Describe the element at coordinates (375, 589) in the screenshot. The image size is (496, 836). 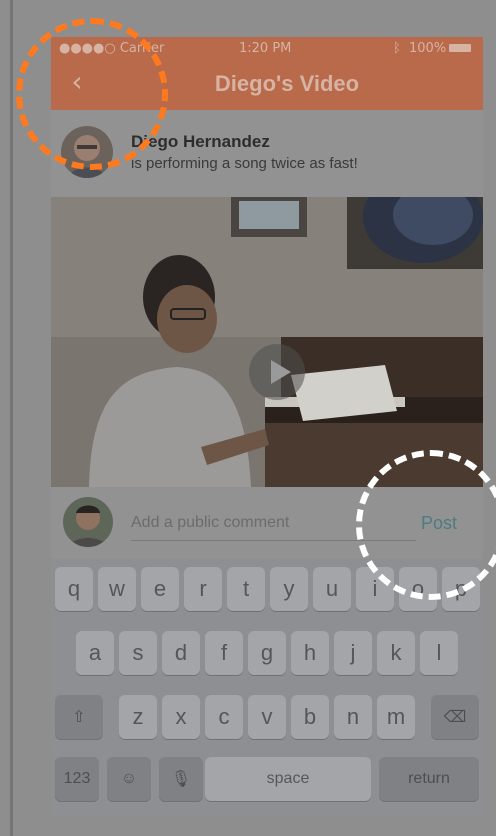
I see `key-i: i` at that location.